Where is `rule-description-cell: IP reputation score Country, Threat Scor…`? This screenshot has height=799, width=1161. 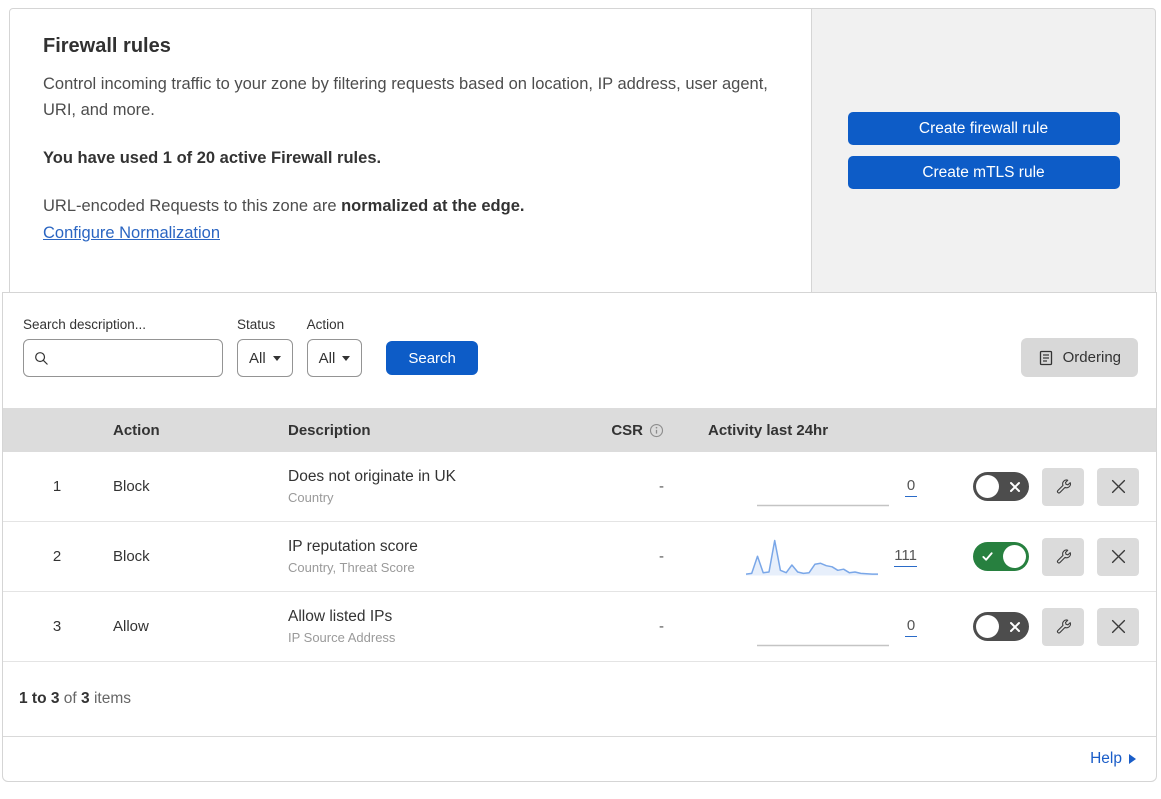 rule-description-cell: IP reputation score Country, Threat Scor… is located at coordinates (433, 556).